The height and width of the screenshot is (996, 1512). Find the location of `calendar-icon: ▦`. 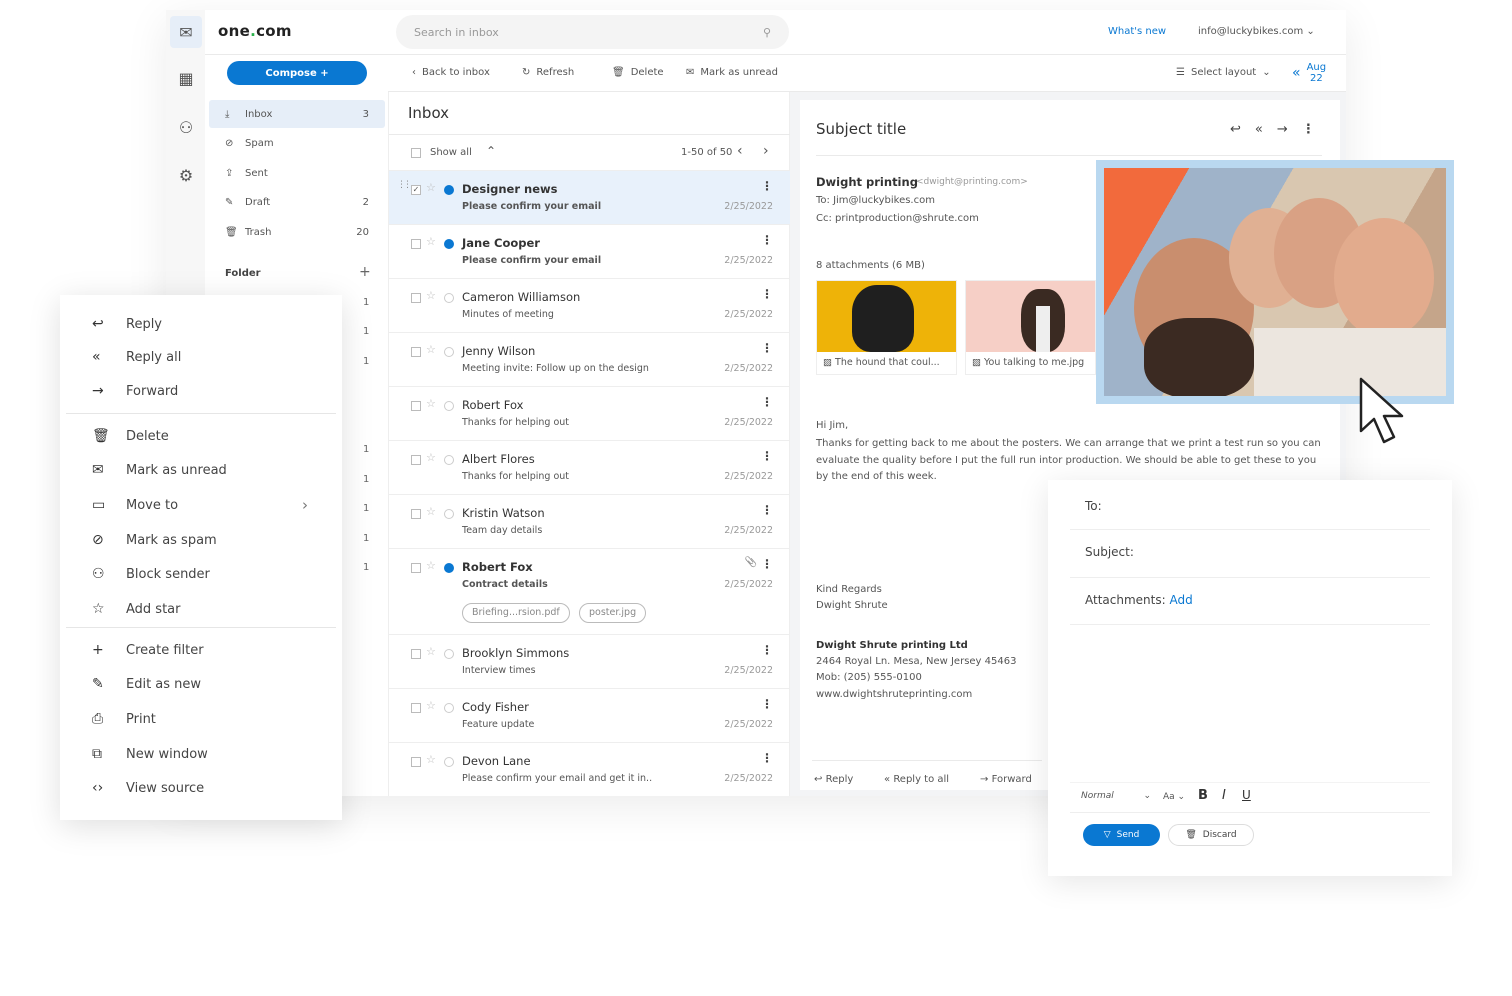

calendar-icon: ▦ is located at coordinates (186, 78).